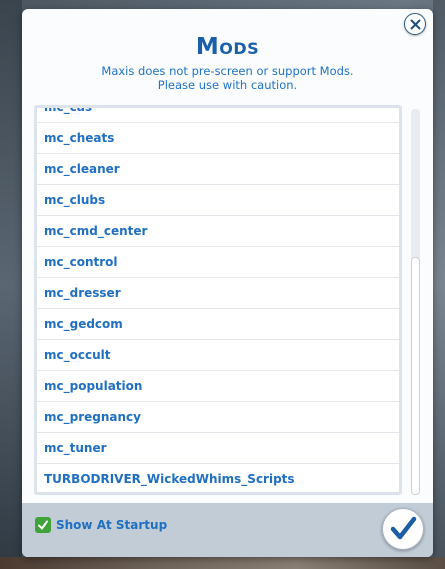 The image size is (445, 569). I want to click on list-item: mc_pregnancy, so click(218, 416).